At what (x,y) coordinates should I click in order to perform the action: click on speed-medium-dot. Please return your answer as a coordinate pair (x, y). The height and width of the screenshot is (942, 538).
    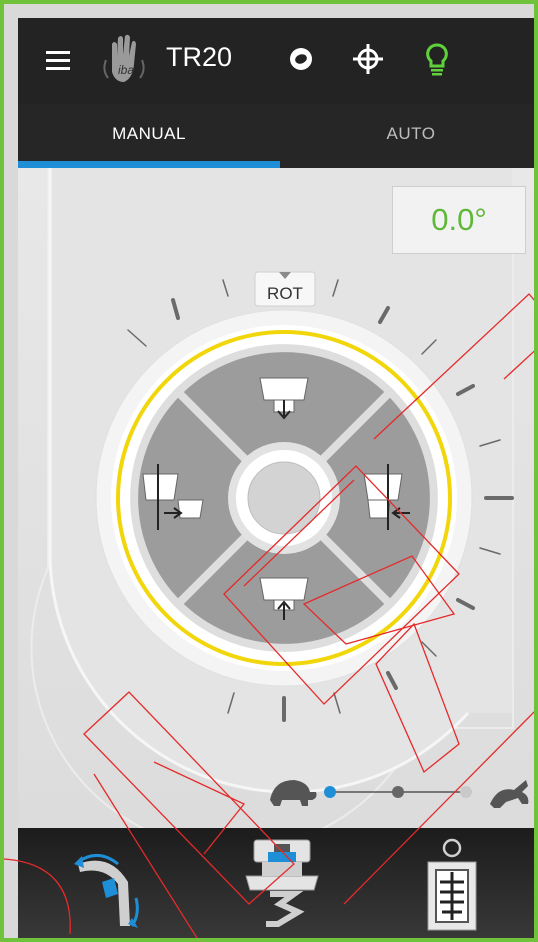
    Looking at the image, I should click on (398, 792).